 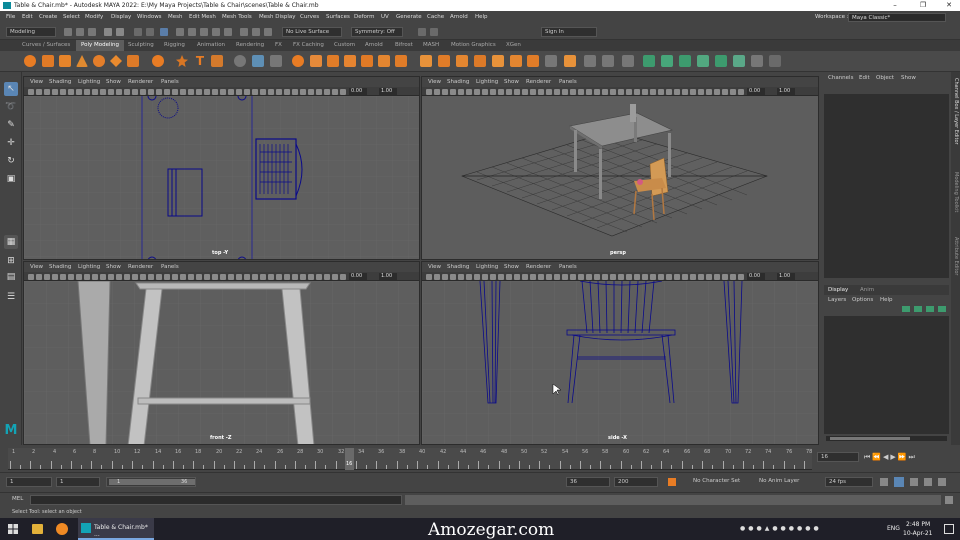 What do you see at coordinates (551, 61) in the screenshot?
I see `wedge-icon` at bounding box center [551, 61].